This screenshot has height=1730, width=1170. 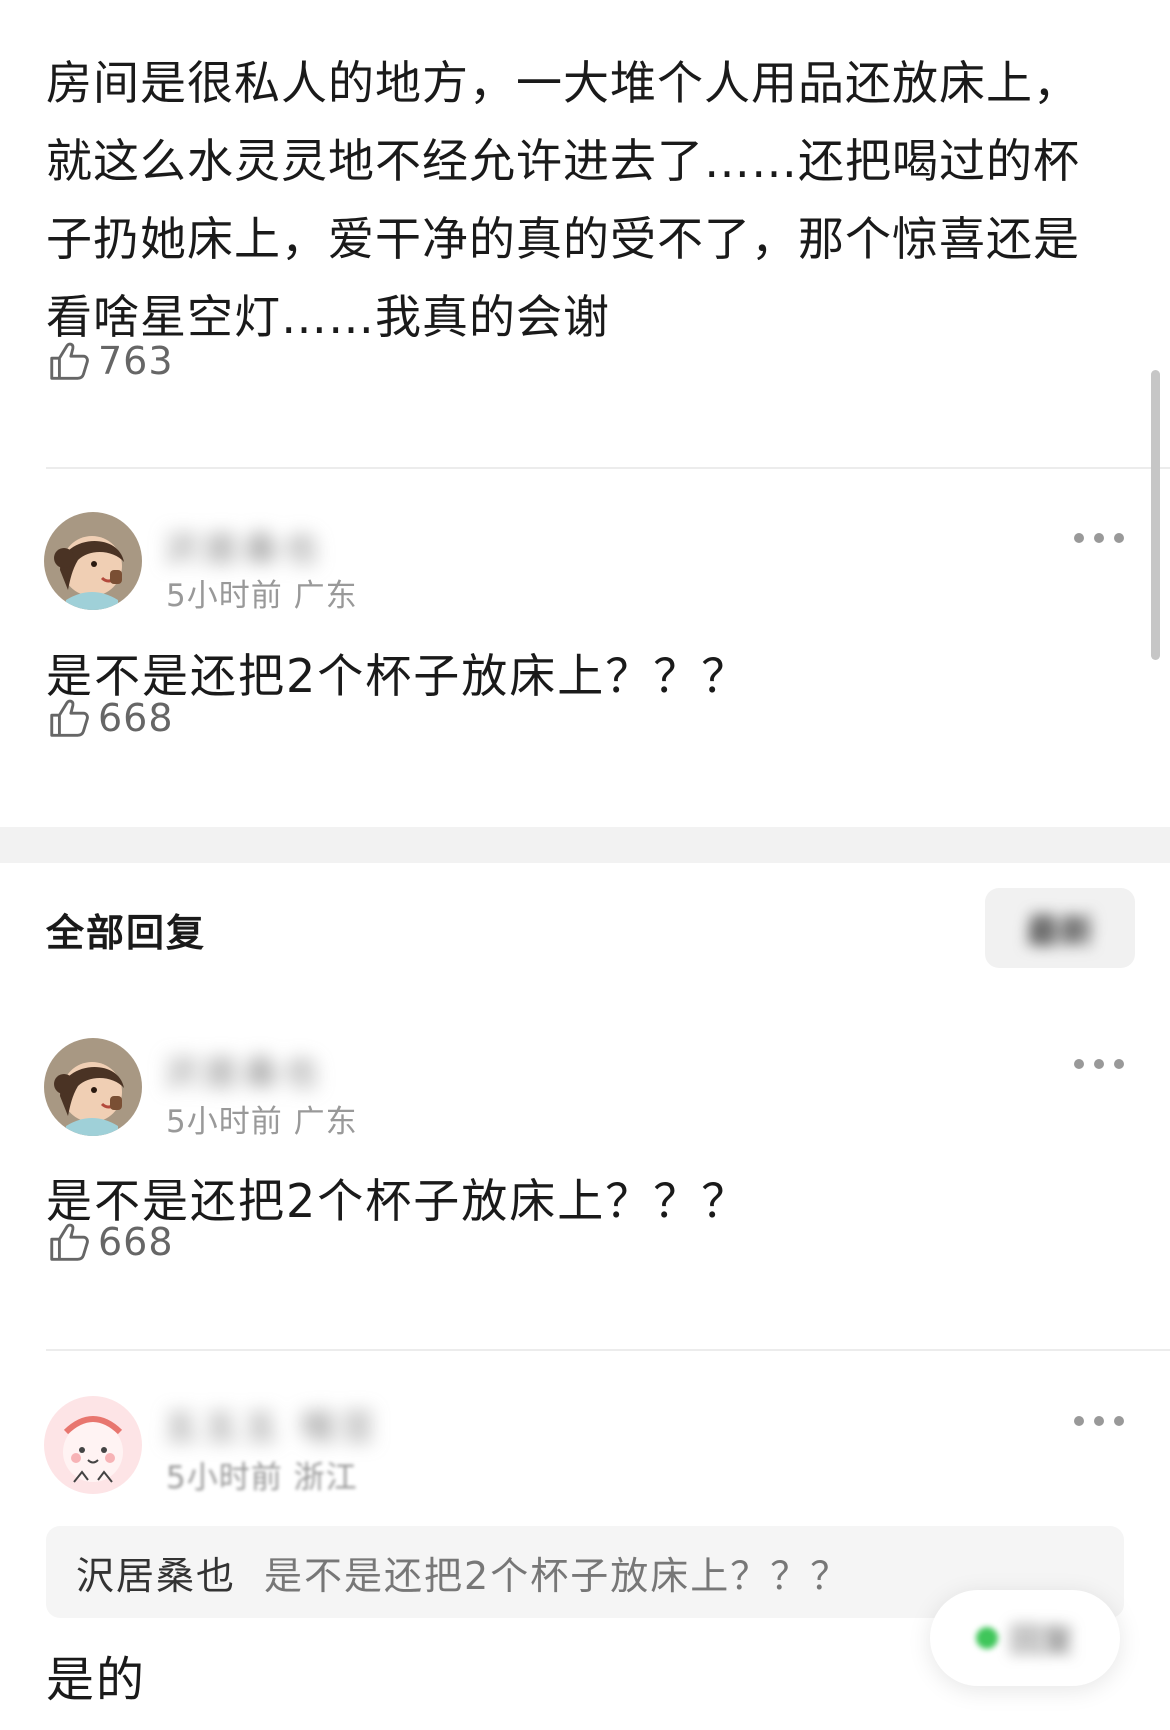 What do you see at coordinates (563, 161) in the screenshot?
I see `top-comment-line: 就这么水灵灵地不经允许进去了……还把喝过的杯` at bounding box center [563, 161].